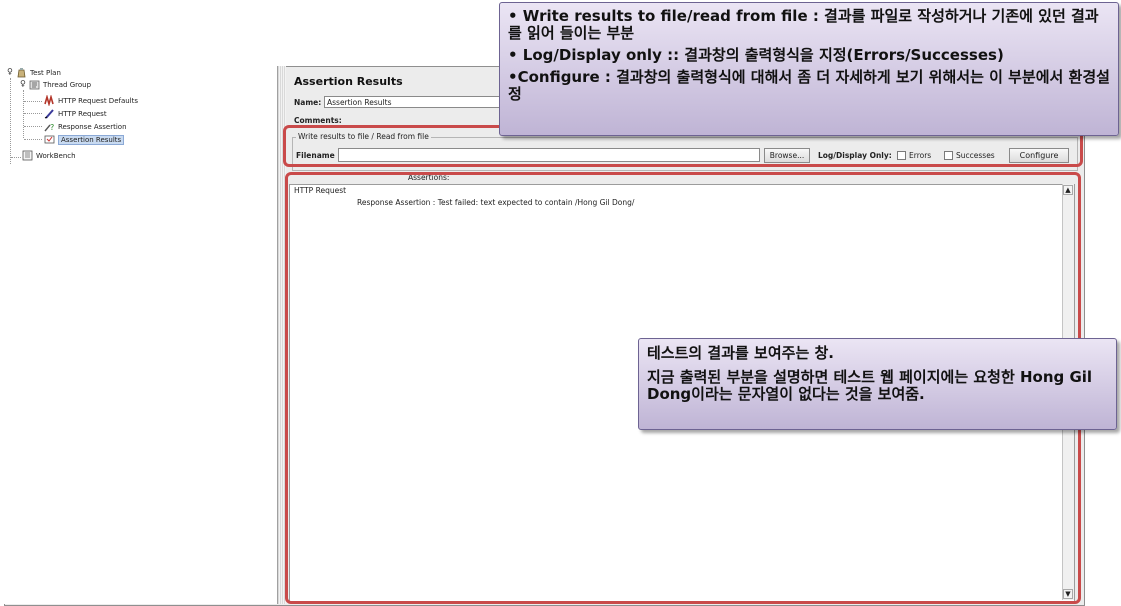  I want to click on test-plan-icon, so click(21, 72).